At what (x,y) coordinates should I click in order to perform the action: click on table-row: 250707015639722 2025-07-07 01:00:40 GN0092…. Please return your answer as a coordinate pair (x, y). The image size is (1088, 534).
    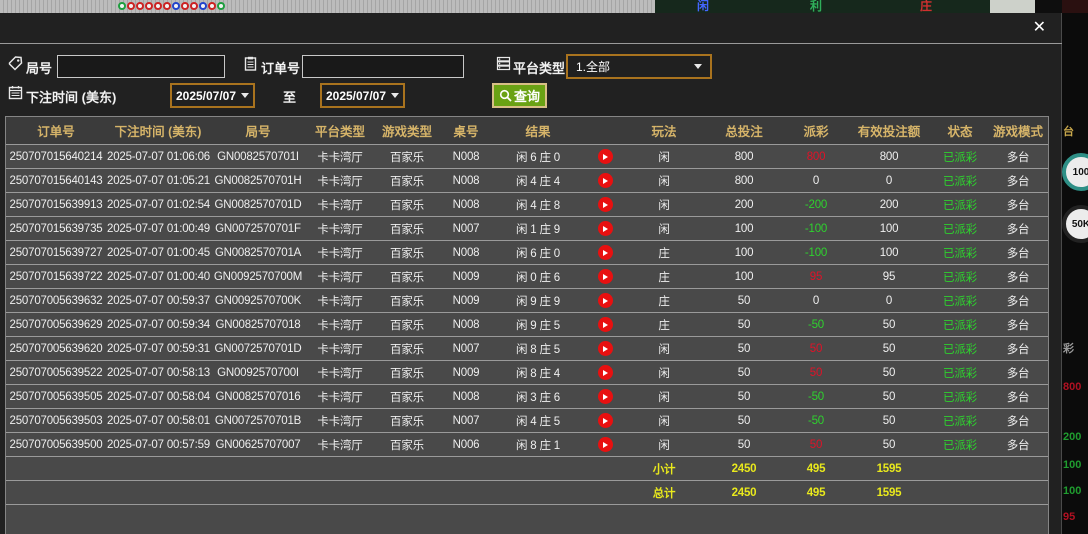
    Looking at the image, I should click on (527, 276).